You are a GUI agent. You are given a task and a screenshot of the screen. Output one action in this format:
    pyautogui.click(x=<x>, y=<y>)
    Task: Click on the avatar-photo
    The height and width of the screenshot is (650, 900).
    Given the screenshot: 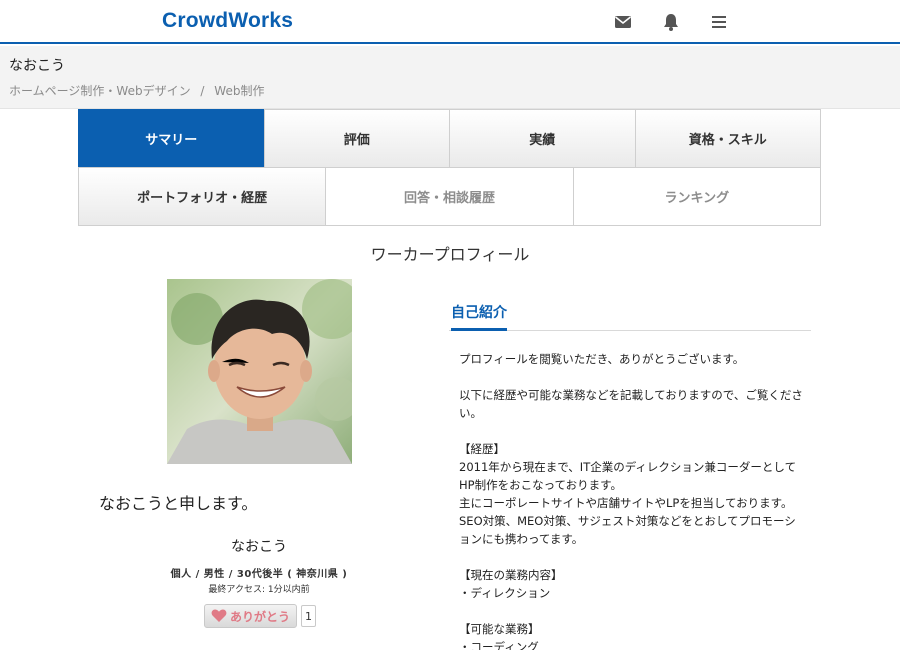 What is the action you would take?
    pyautogui.click(x=259, y=371)
    